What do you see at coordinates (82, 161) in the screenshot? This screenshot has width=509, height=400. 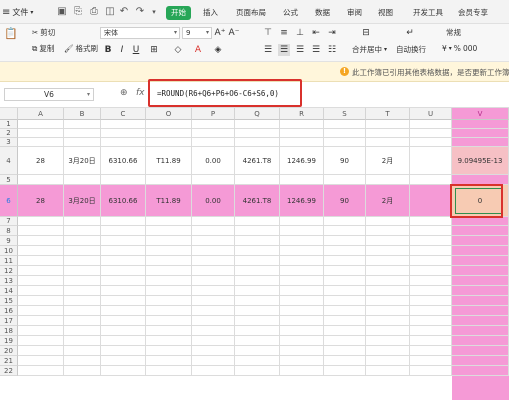 I see `cell-b4: 3月20日` at bounding box center [82, 161].